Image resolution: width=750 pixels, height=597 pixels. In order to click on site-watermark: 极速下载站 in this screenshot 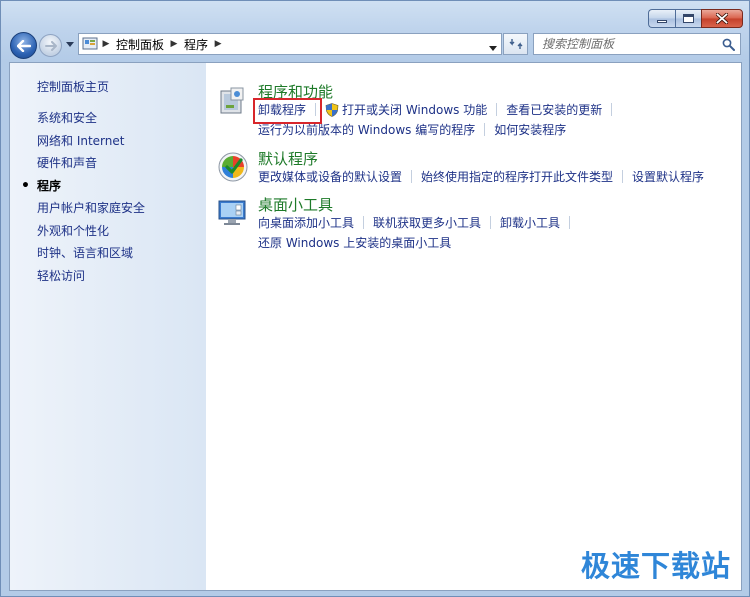, I will do `click(655, 566)`.